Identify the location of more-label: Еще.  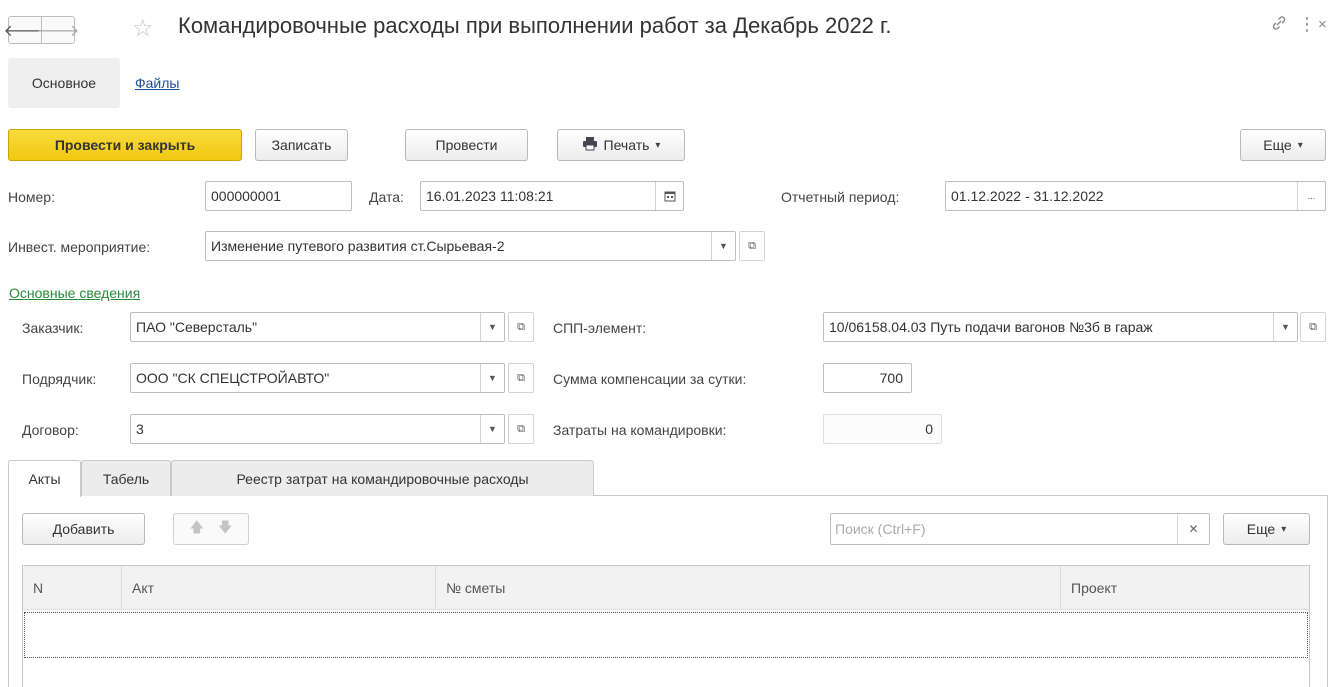
(1277, 145).